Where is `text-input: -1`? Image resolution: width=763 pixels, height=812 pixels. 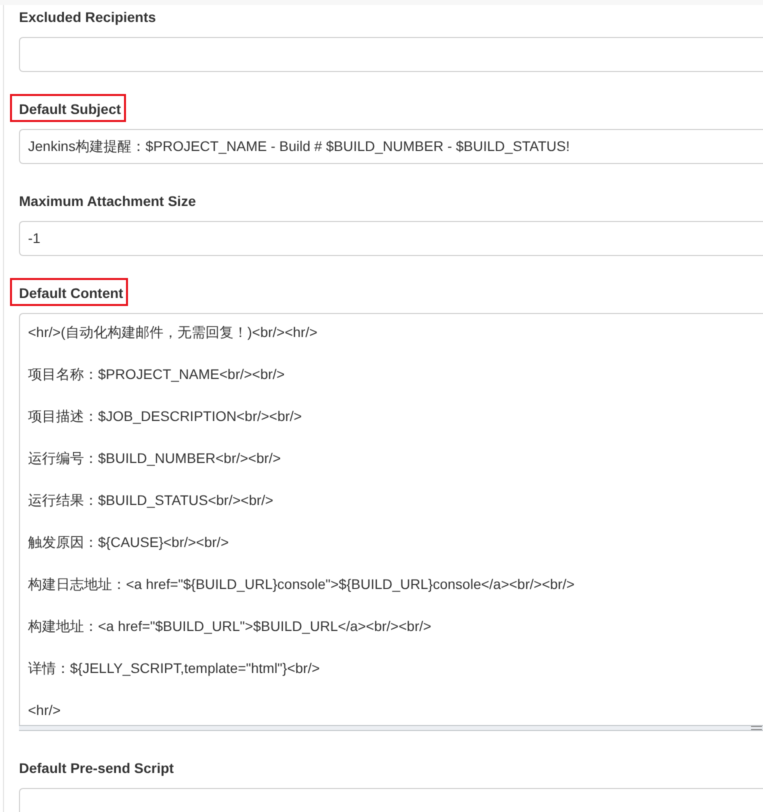 text-input: -1 is located at coordinates (391, 238).